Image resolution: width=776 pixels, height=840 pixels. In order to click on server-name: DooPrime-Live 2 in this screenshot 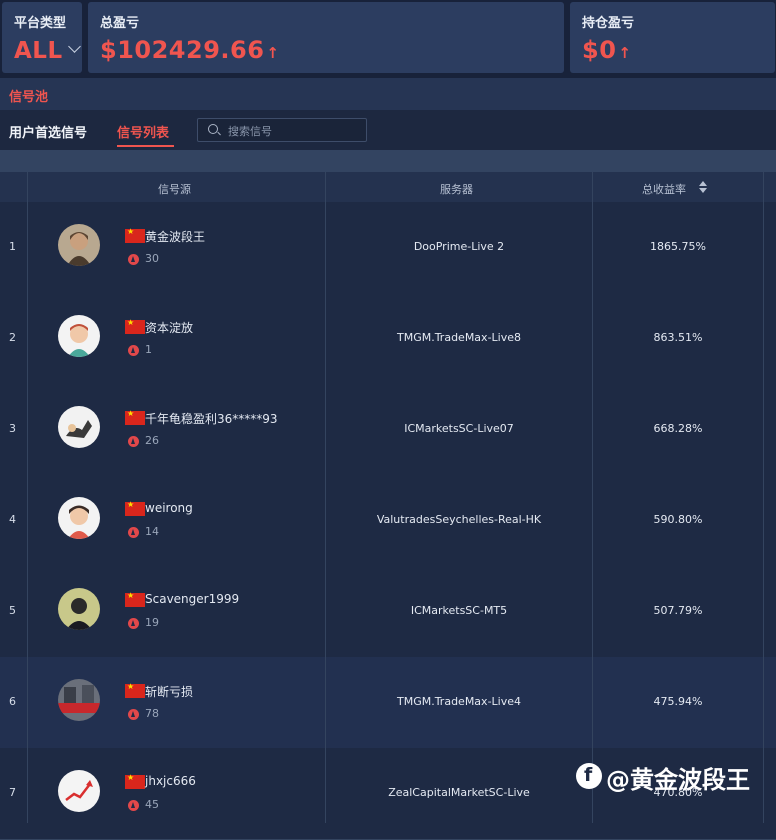, I will do `click(459, 246)`.